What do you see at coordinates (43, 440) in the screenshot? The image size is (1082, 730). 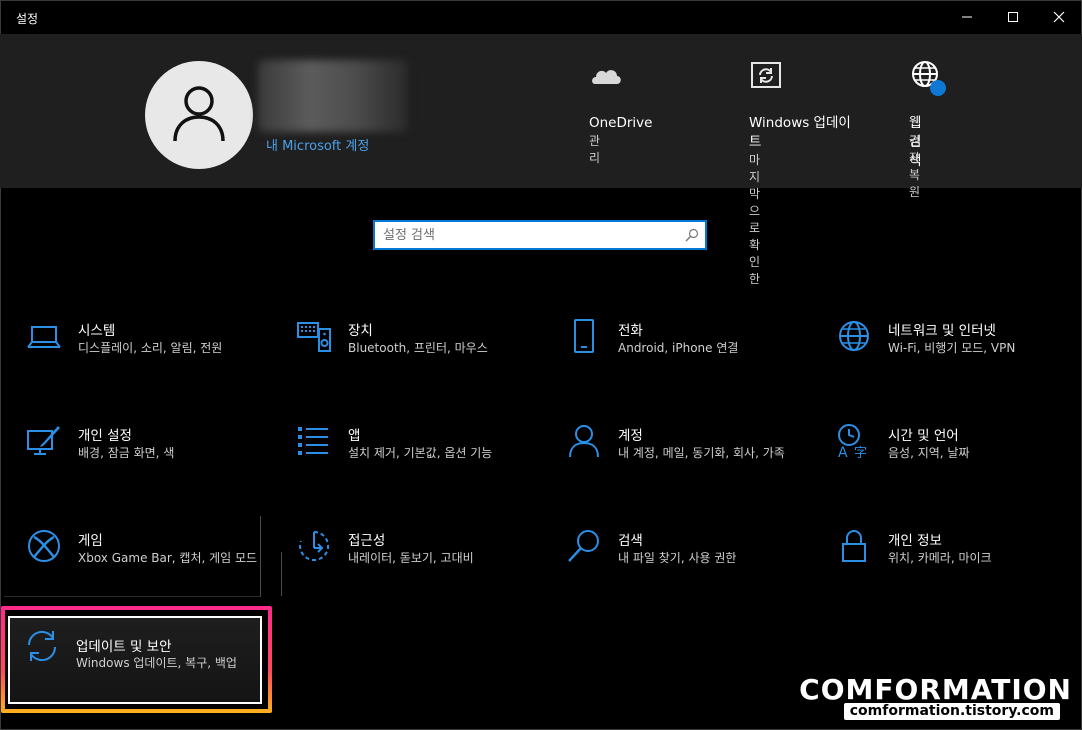 I see `paint-icon` at bounding box center [43, 440].